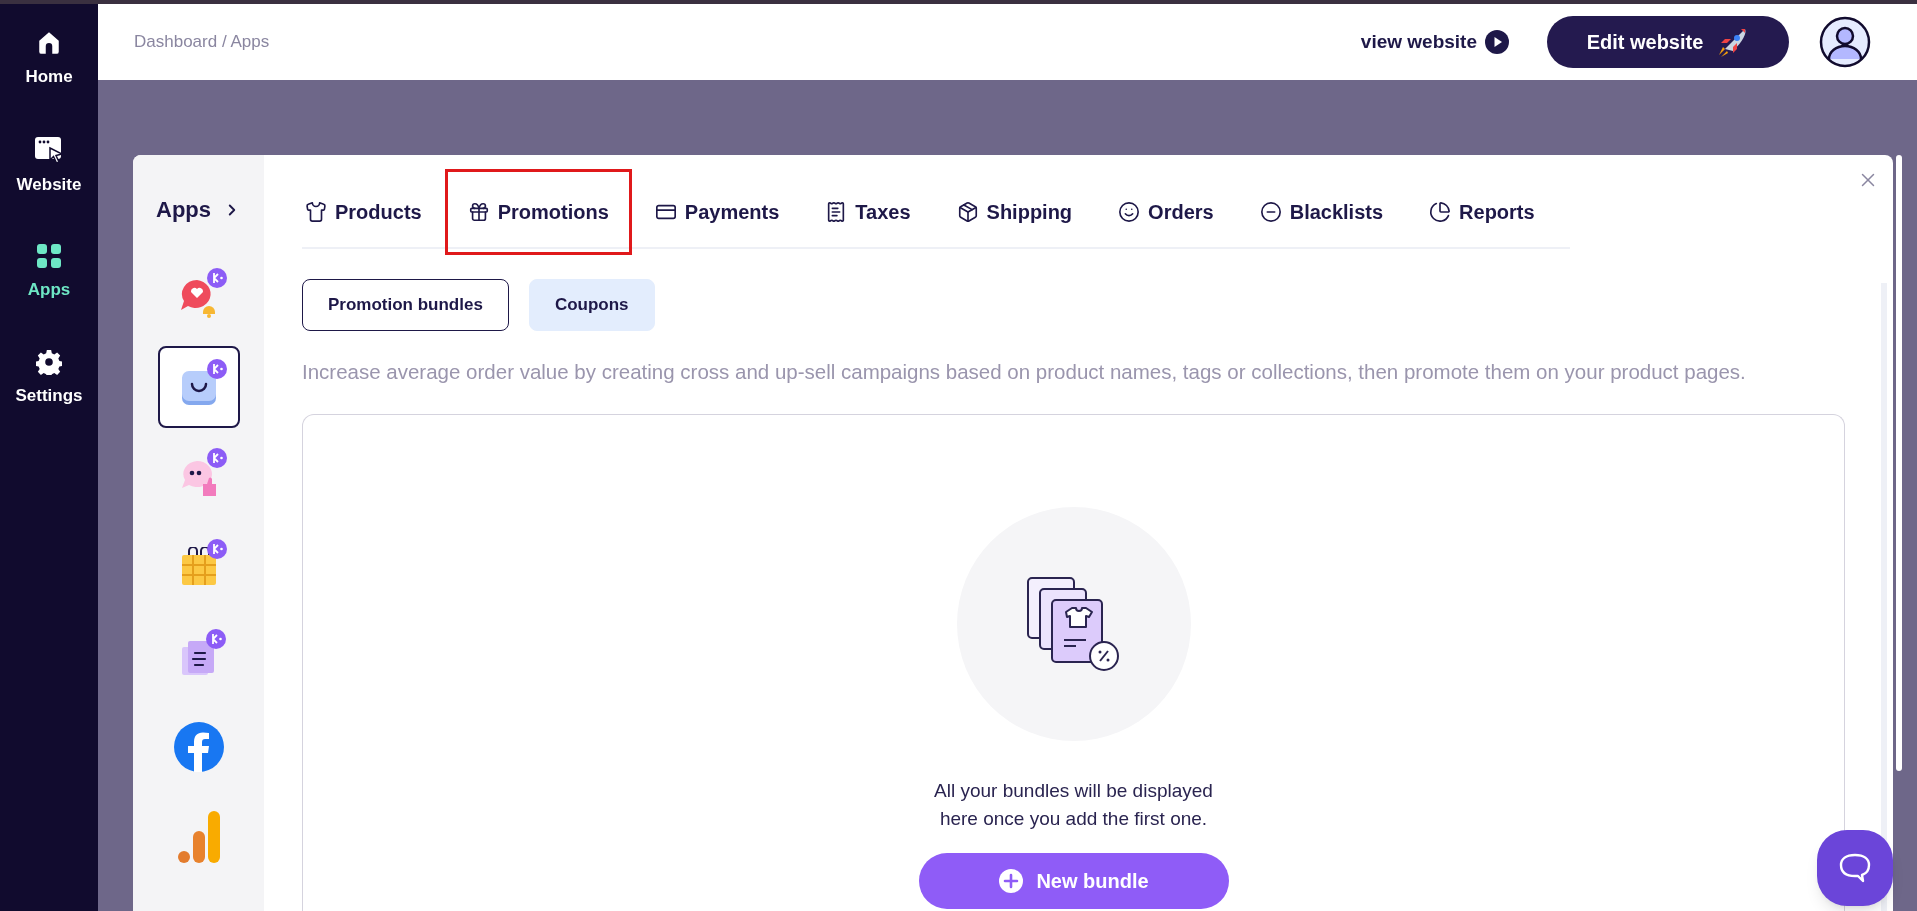 Image resolution: width=1917 pixels, height=911 pixels. I want to click on view-website-link: view website, so click(1434, 42).